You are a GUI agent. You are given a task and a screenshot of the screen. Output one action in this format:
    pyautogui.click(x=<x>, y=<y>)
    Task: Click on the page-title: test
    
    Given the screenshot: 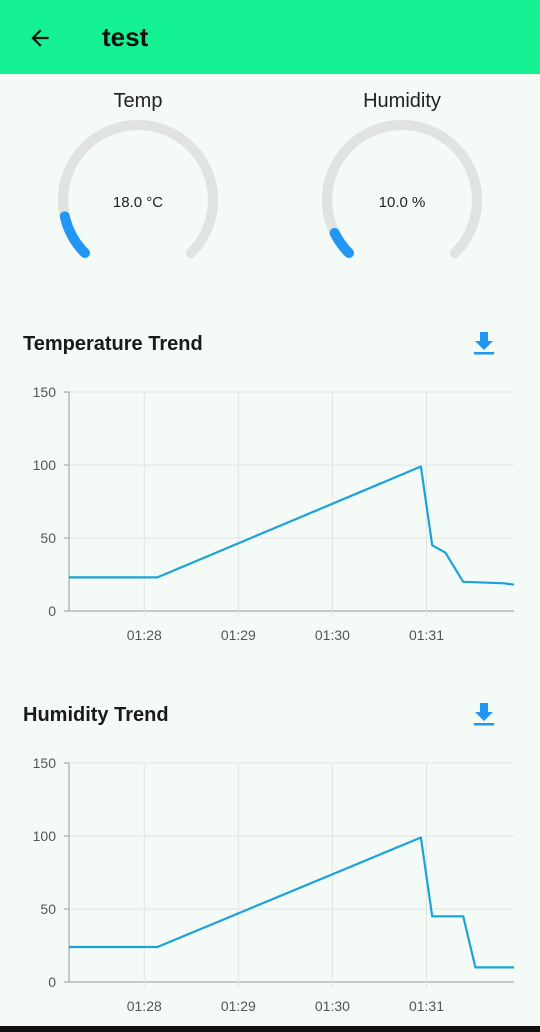 What is the action you would take?
    pyautogui.click(x=125, y=37)
    